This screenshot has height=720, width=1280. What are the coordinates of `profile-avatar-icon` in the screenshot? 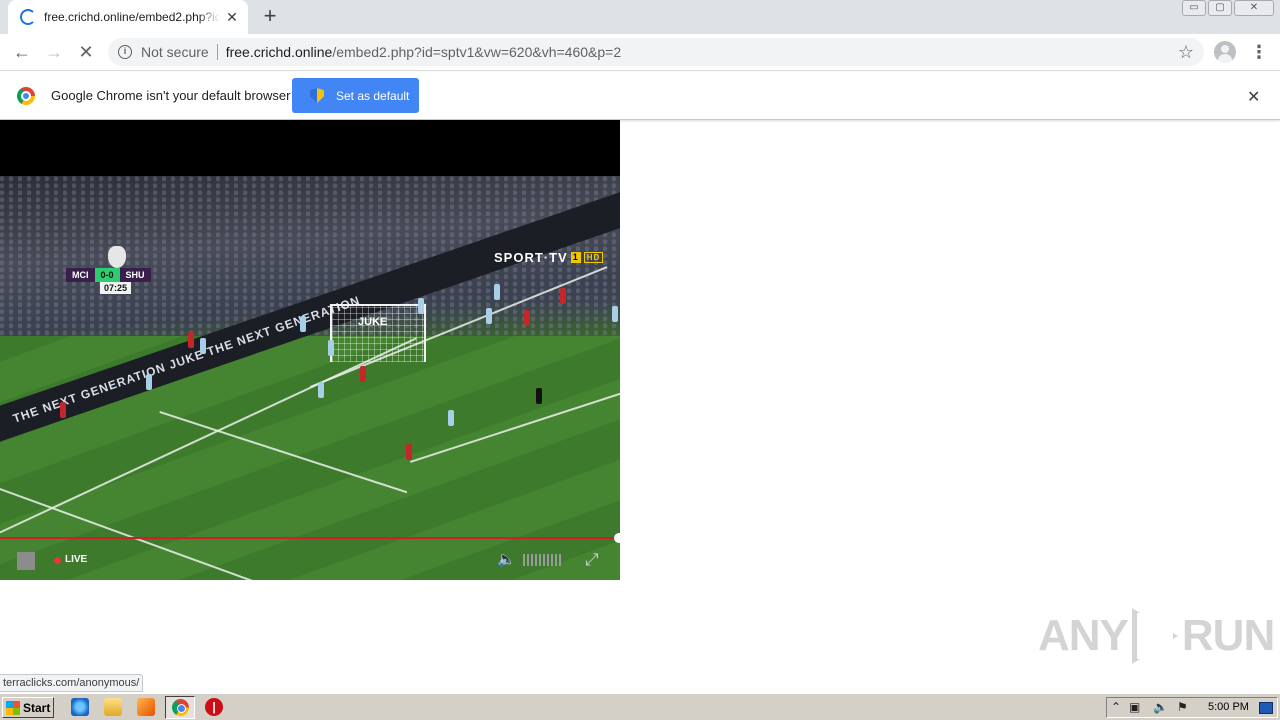 It's located at (1225, 52).